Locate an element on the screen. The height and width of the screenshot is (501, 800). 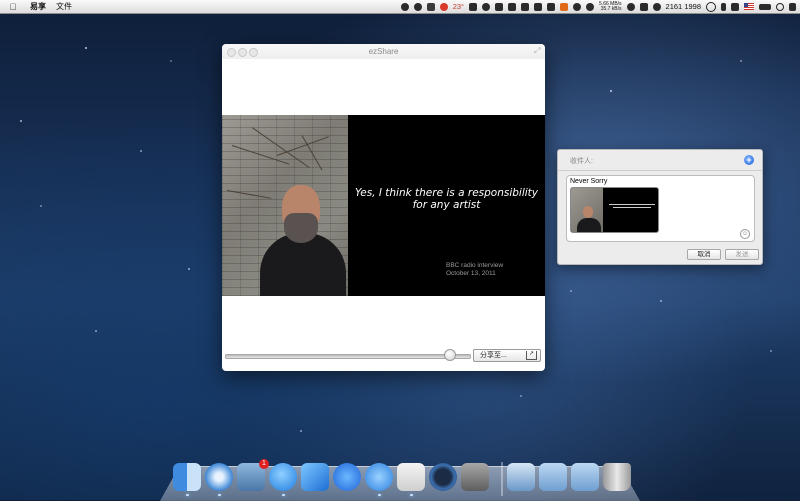
message-share-panel: 收件人: + Never Sorry ☺ 取消 发送 is located at coordinates (660, 207).